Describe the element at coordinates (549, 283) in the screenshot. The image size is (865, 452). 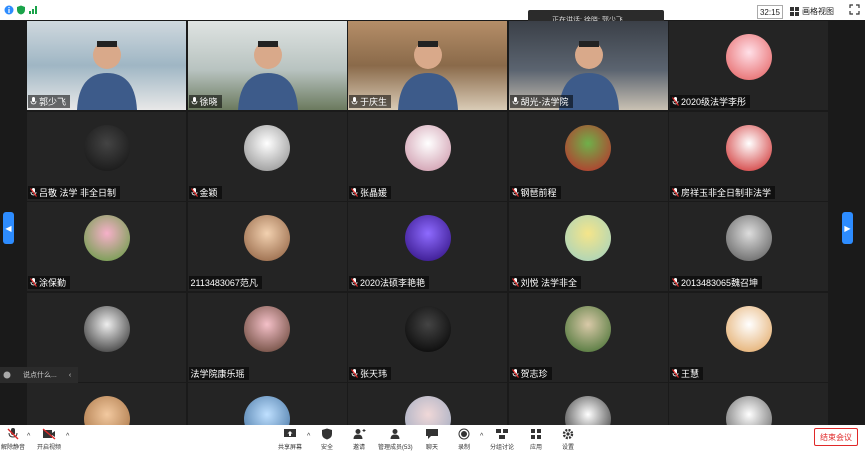
I see `participant-name: 刘悦 法学非全` at that location.